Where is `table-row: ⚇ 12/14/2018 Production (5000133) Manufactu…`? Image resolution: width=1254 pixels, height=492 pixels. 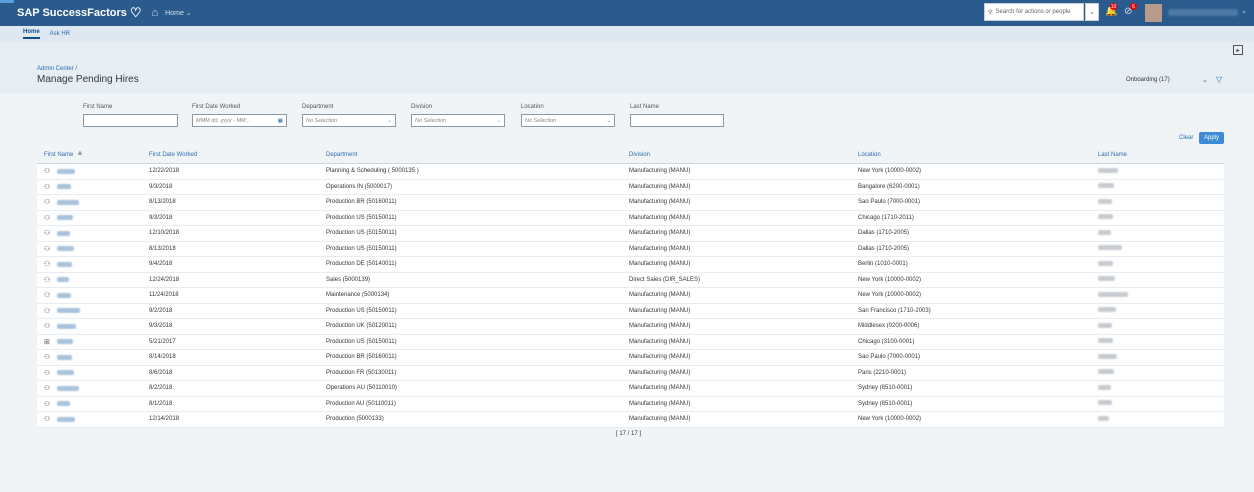 table-row: ⚇ 12/14/2018 Production (5000133) Manufactu… is located at coordinates (630, 420).